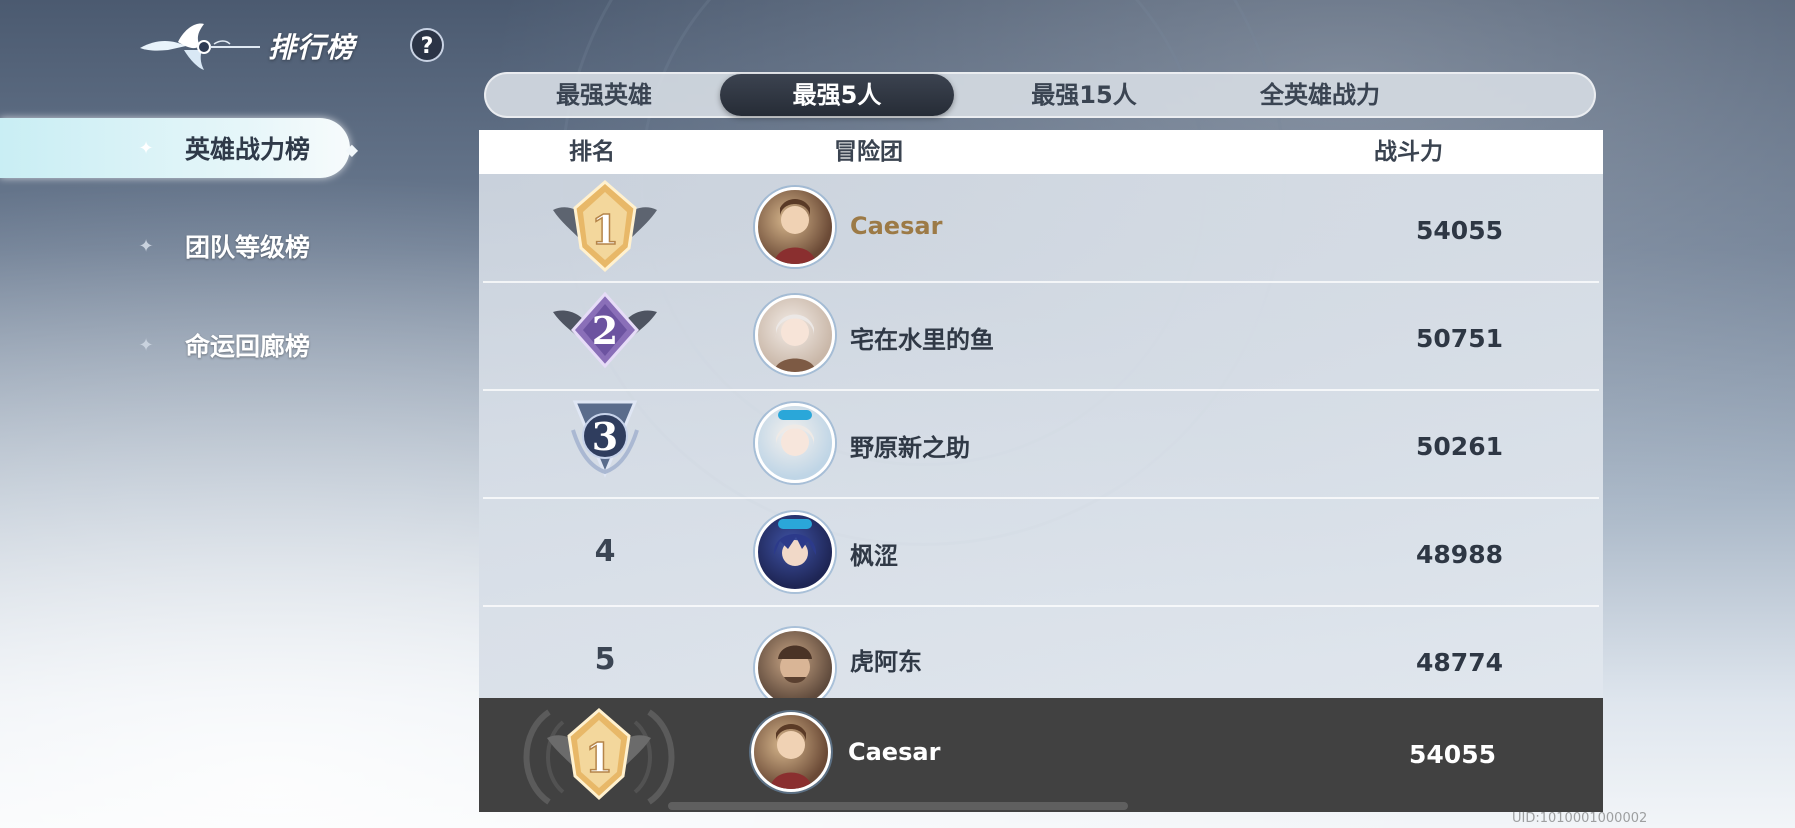 This screenshot has width=1795, height=828. Describe the element at coordinates (604, 95) in the screenshot. I see `tab-strongest-hero: 最强英雄` at that location.